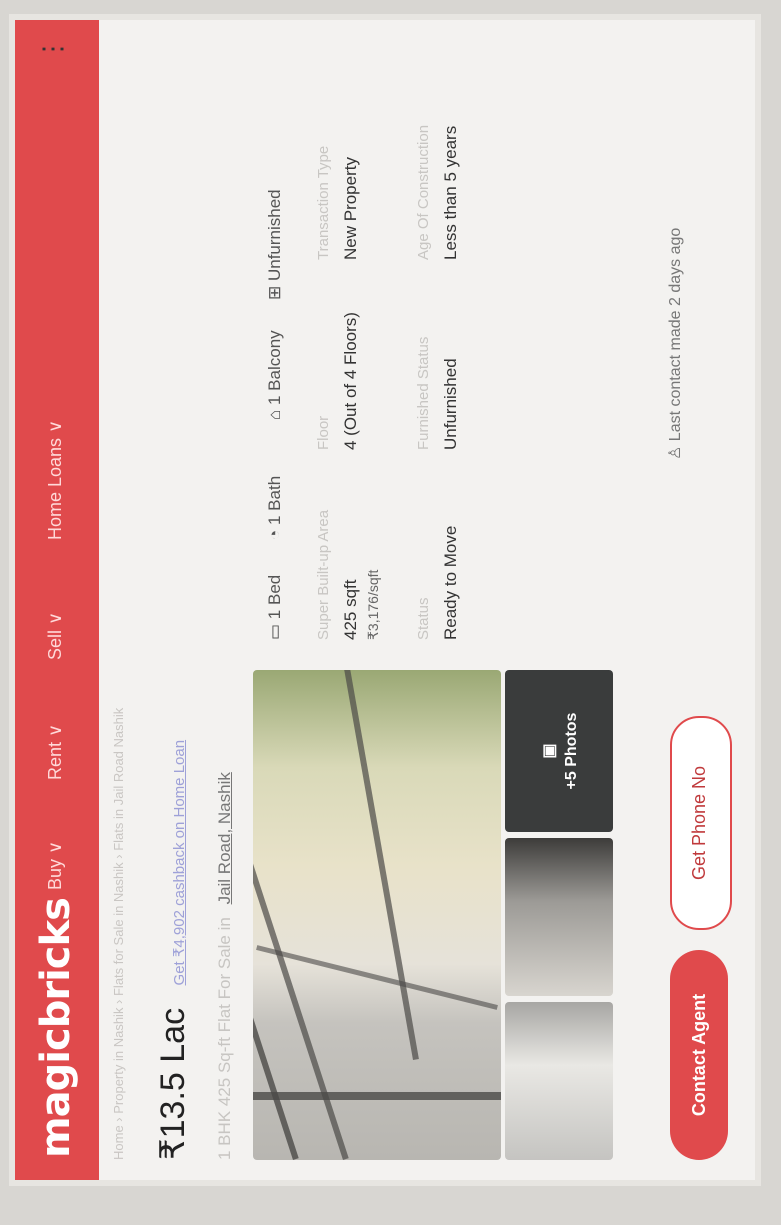  I want to click on spec-label: Age Of Construction, so click(423, 192).